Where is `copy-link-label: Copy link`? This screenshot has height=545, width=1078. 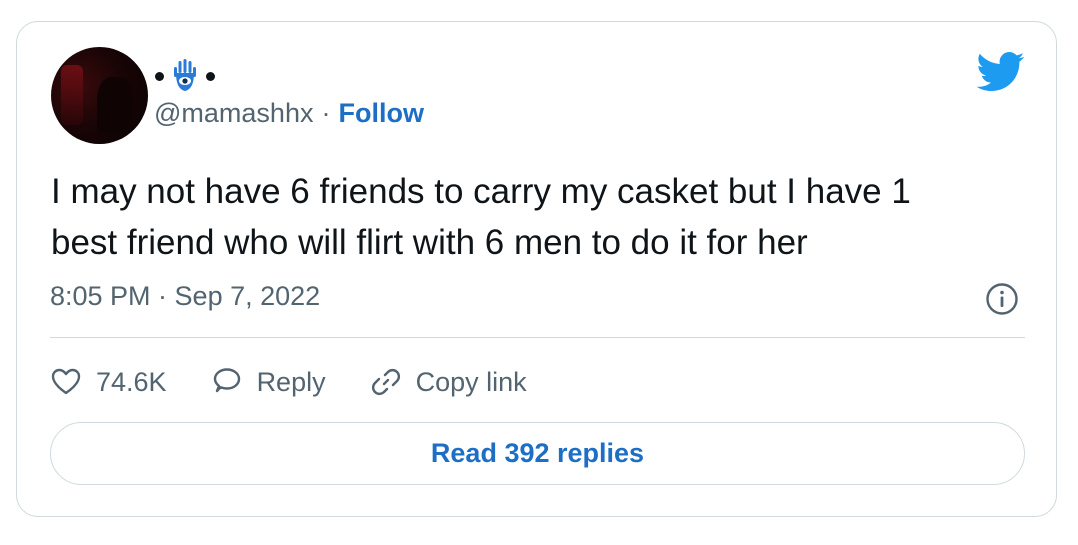 copy-link-label: Copy link is located at coordinates (471, 381).